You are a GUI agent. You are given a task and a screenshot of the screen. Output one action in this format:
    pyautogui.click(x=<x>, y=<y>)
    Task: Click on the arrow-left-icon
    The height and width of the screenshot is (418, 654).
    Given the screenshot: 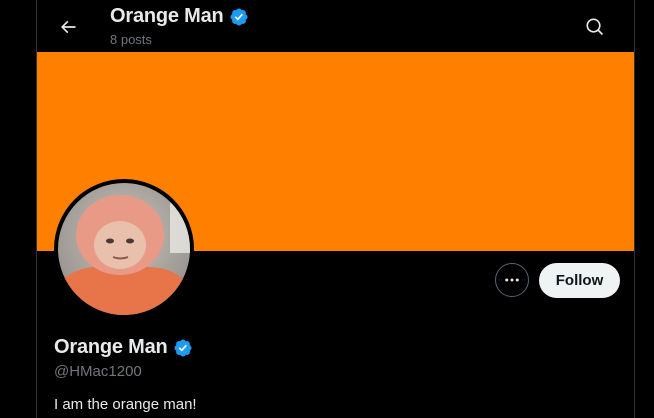 What is the action you would take?
    pyautogui.click(x=68, y=27)
    